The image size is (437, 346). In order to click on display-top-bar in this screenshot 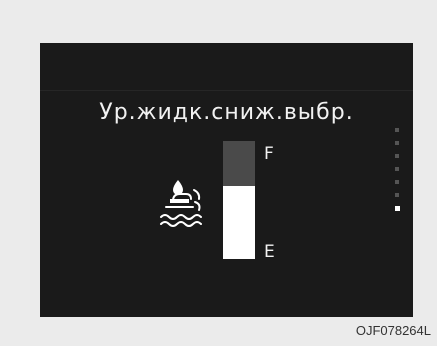, I will do `click(226, 67)`.